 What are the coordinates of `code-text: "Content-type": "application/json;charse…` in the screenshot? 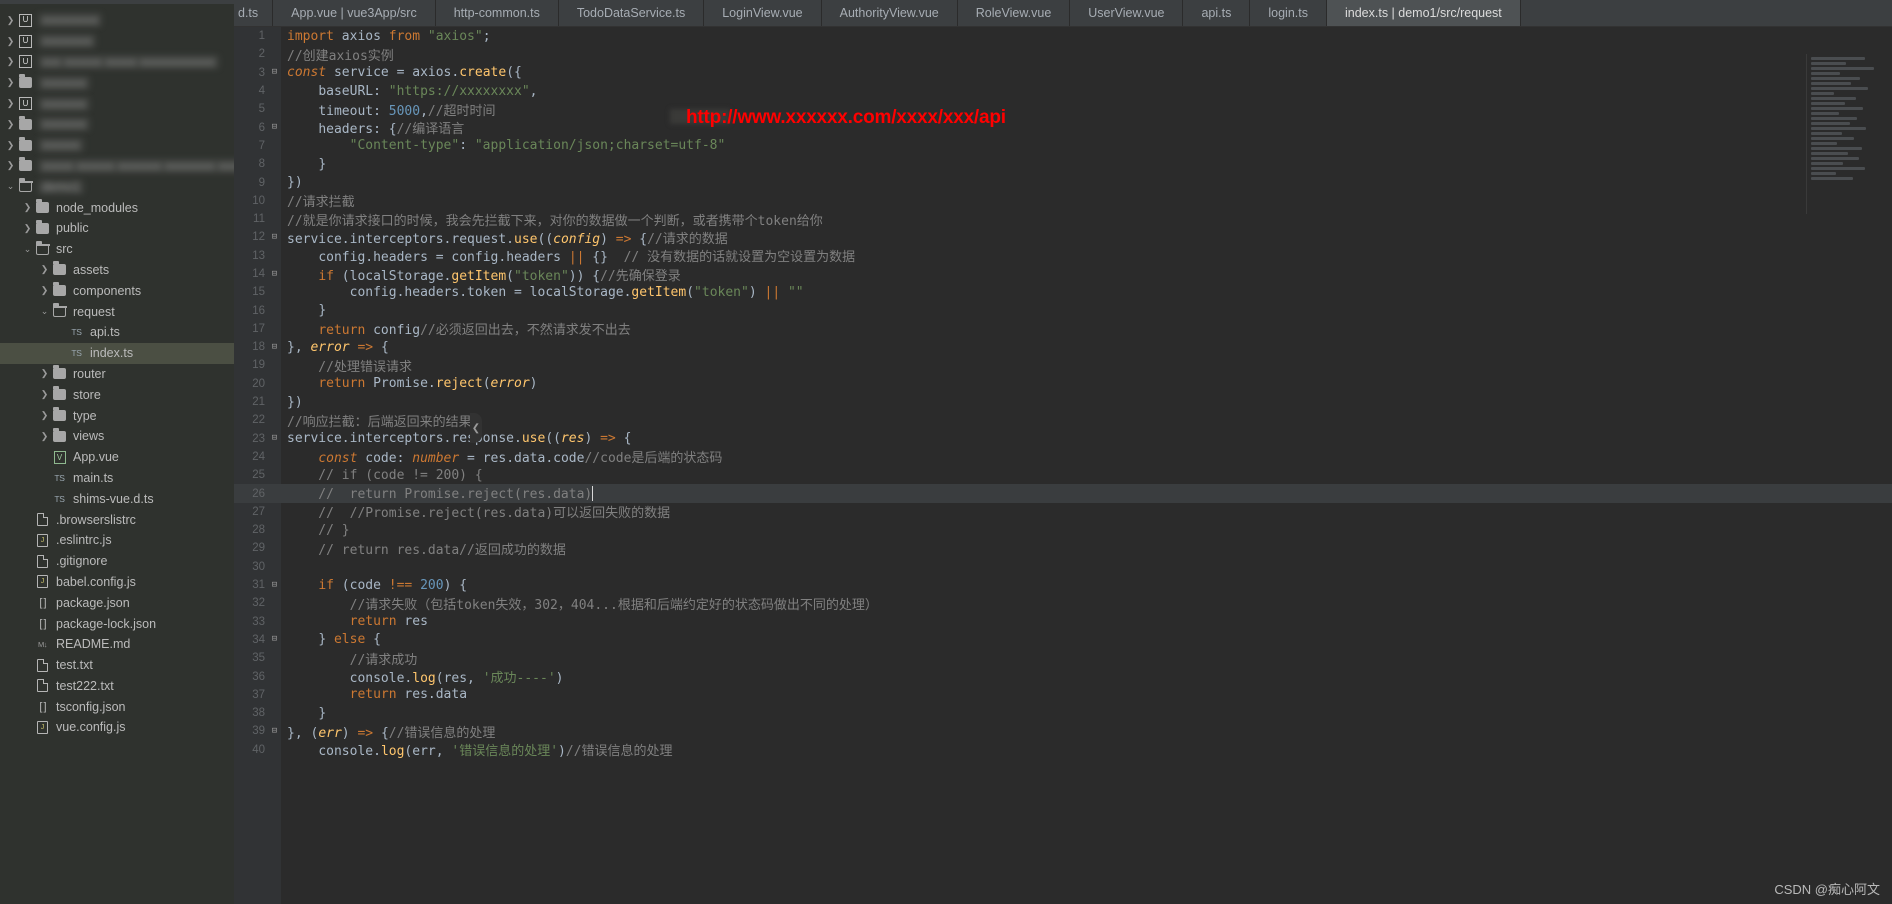 It's located at (503, 145).